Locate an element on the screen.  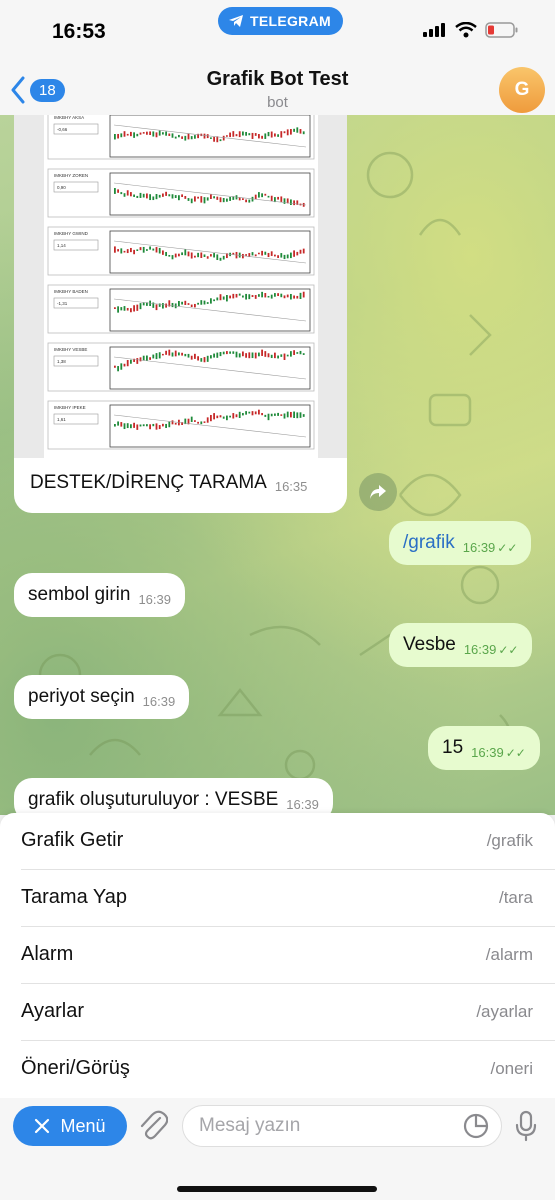
chart-panel-value: -1,31 is located at coordinates (62, 303).